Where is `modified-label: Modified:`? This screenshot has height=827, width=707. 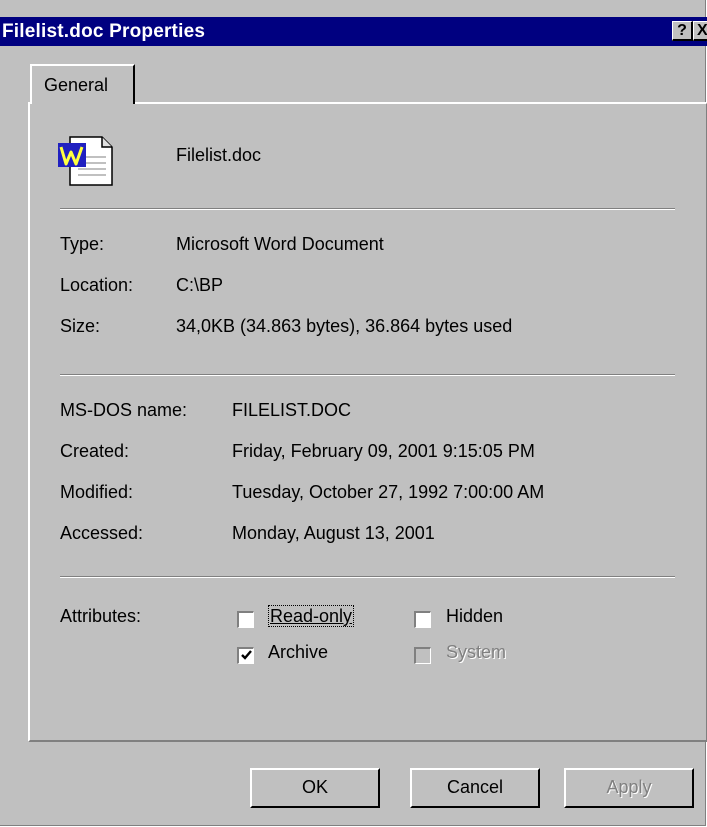 modified-label: Modified: is located at coordinates (97, 492).